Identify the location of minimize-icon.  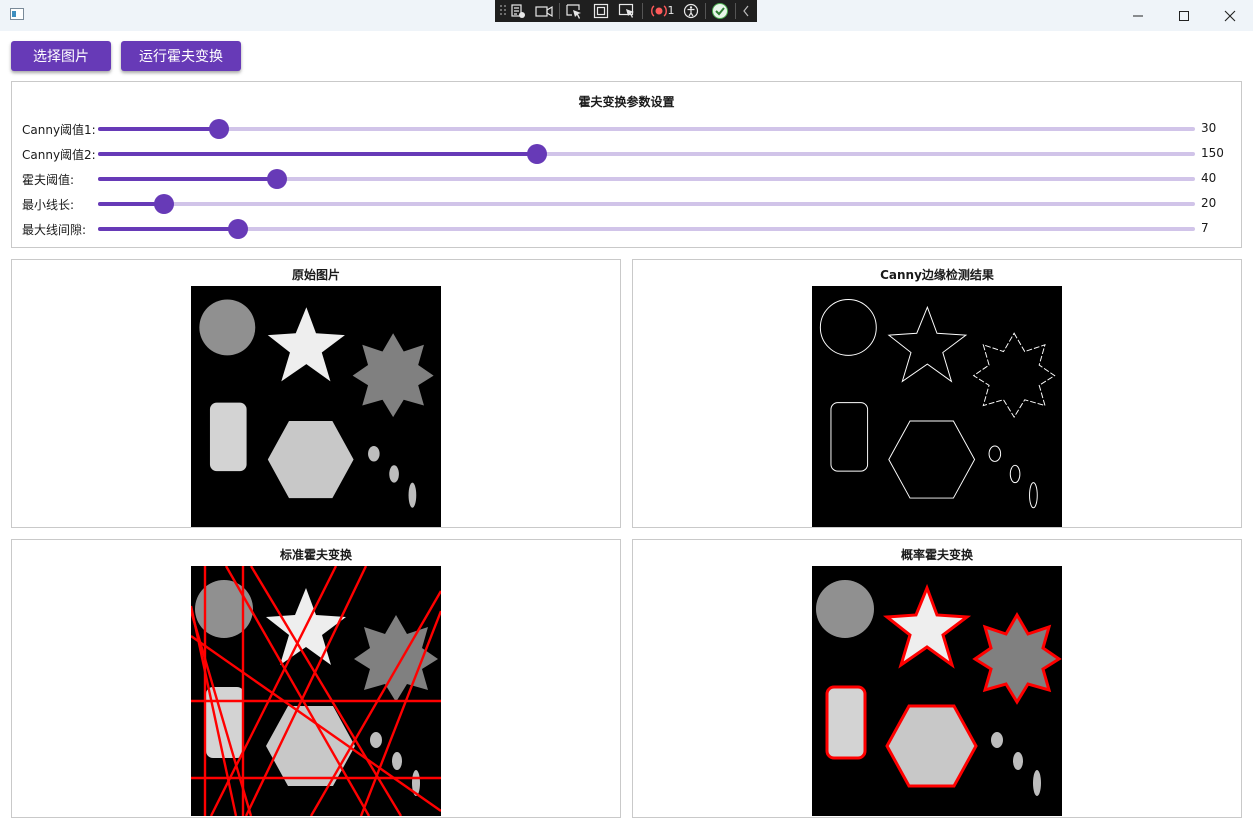
(1138, 15).